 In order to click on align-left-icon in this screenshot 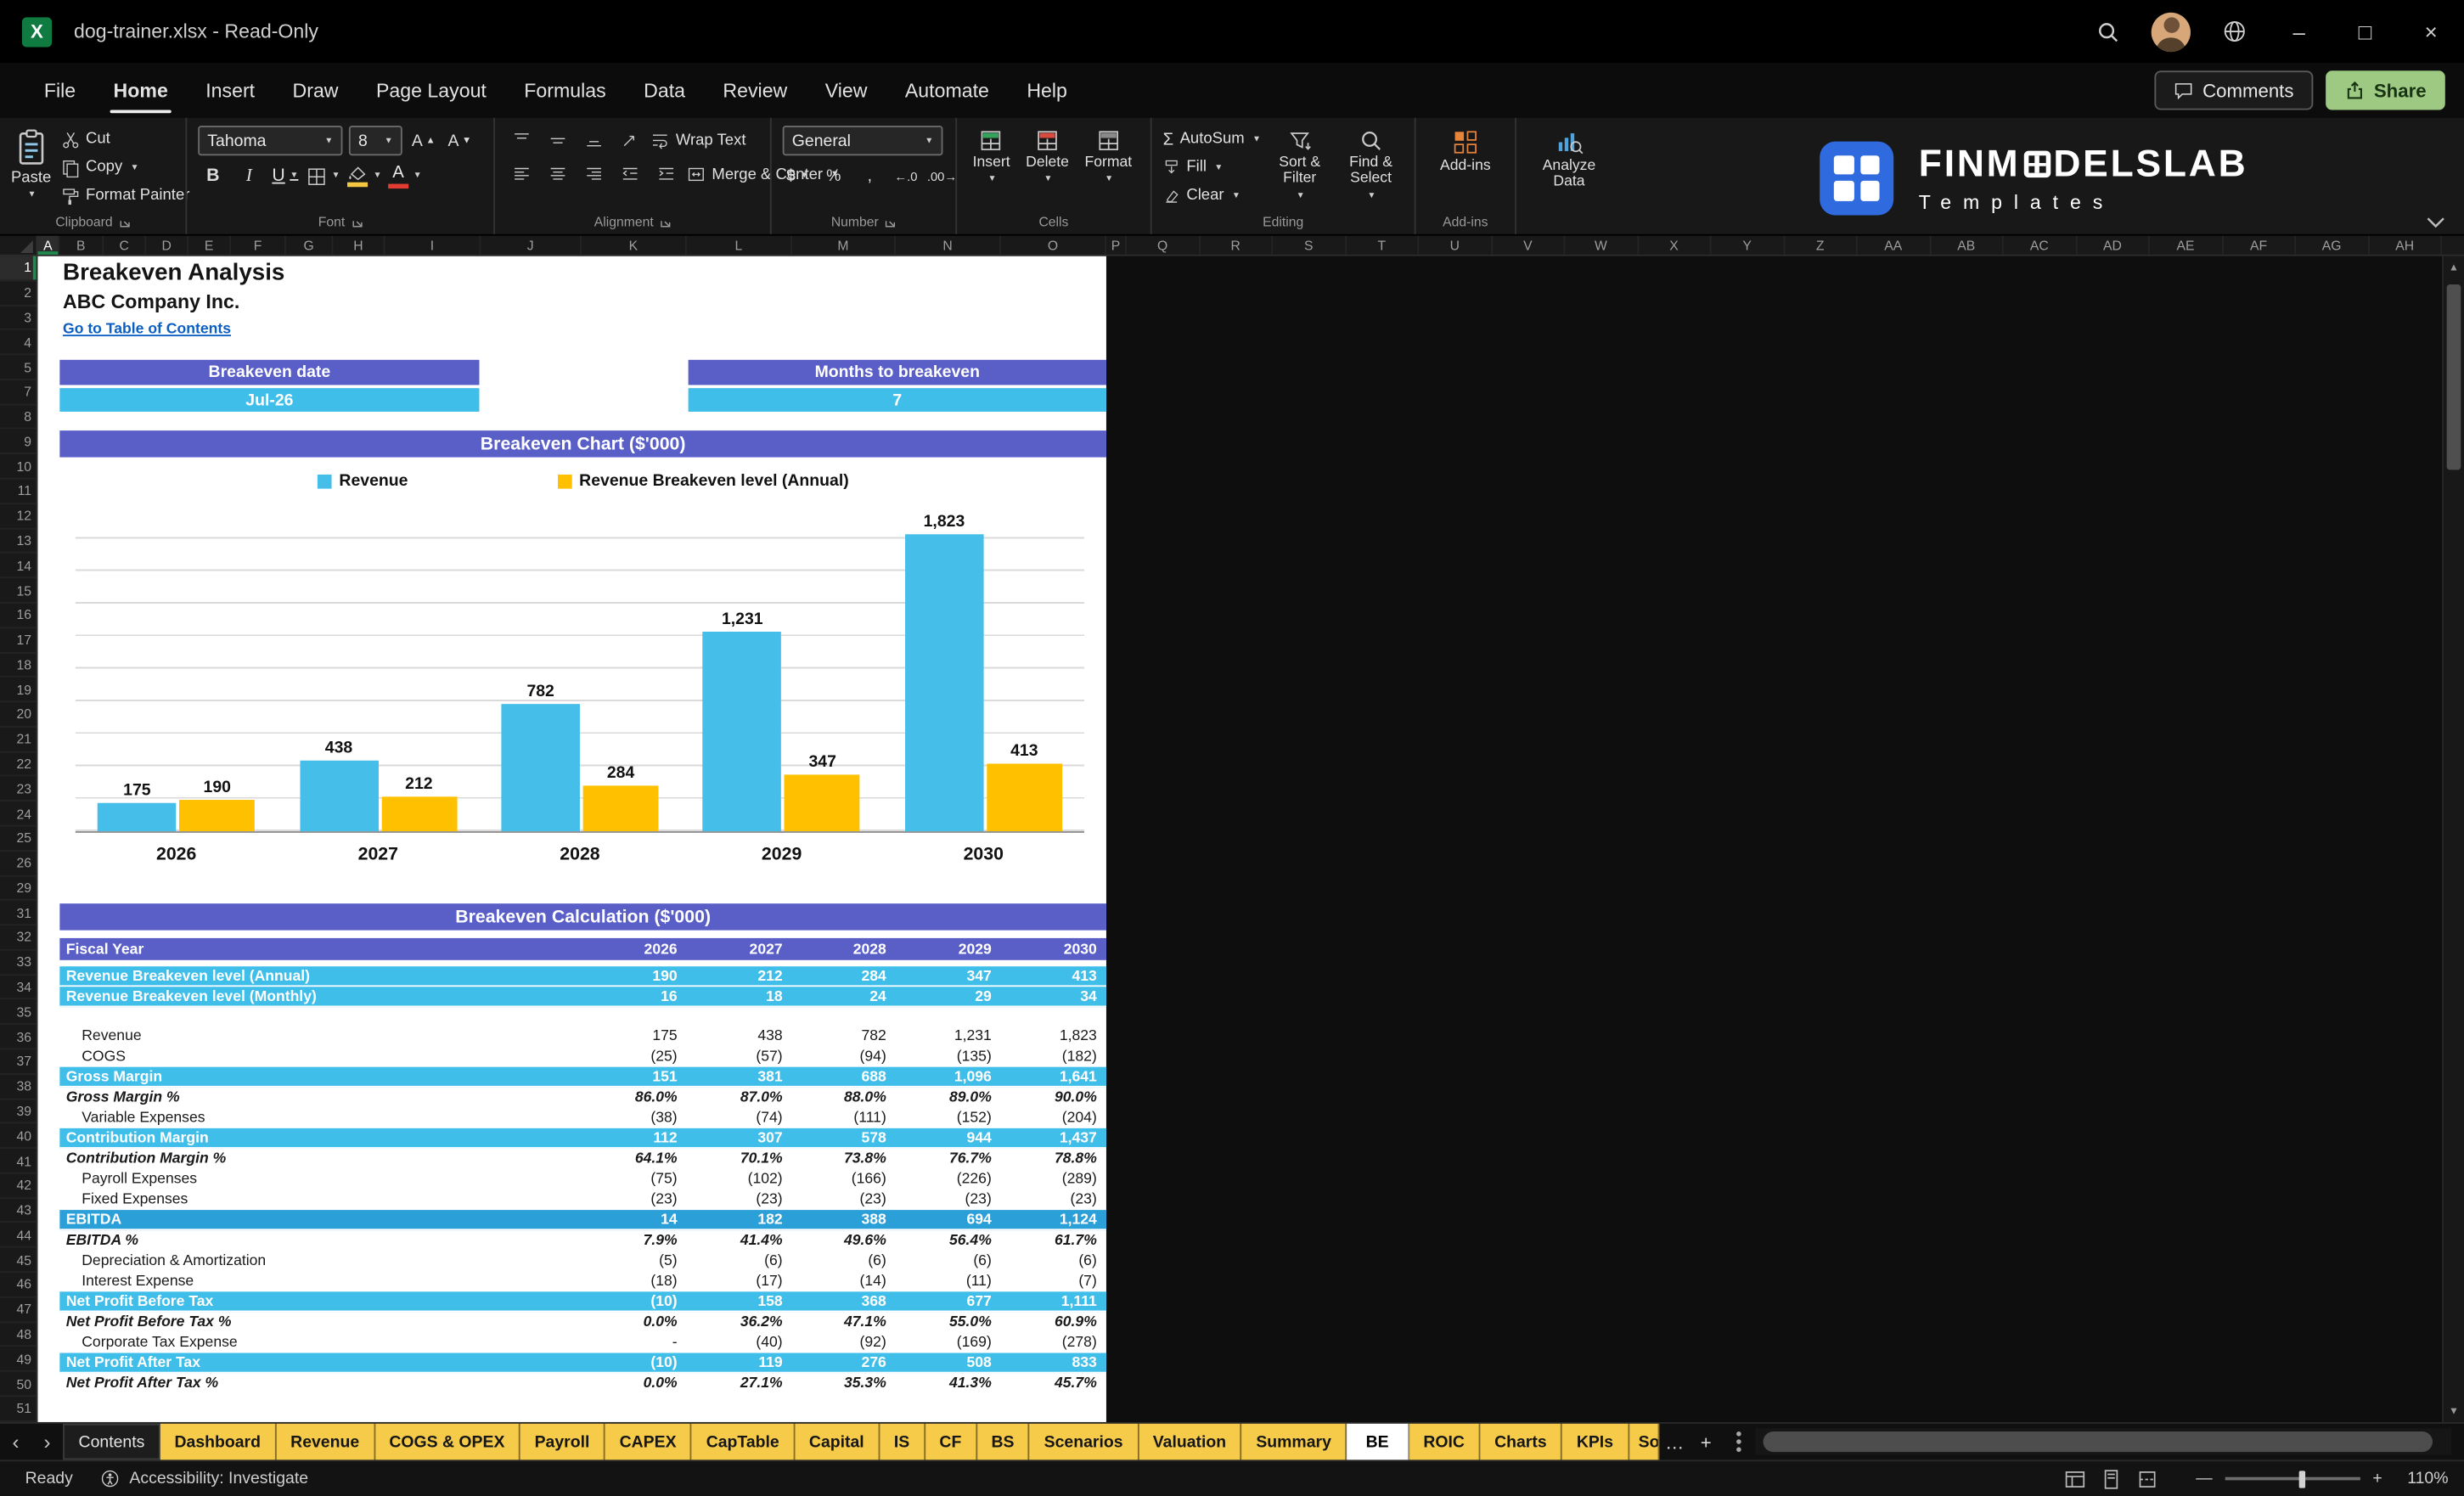, I will do `click(521, 174)`.